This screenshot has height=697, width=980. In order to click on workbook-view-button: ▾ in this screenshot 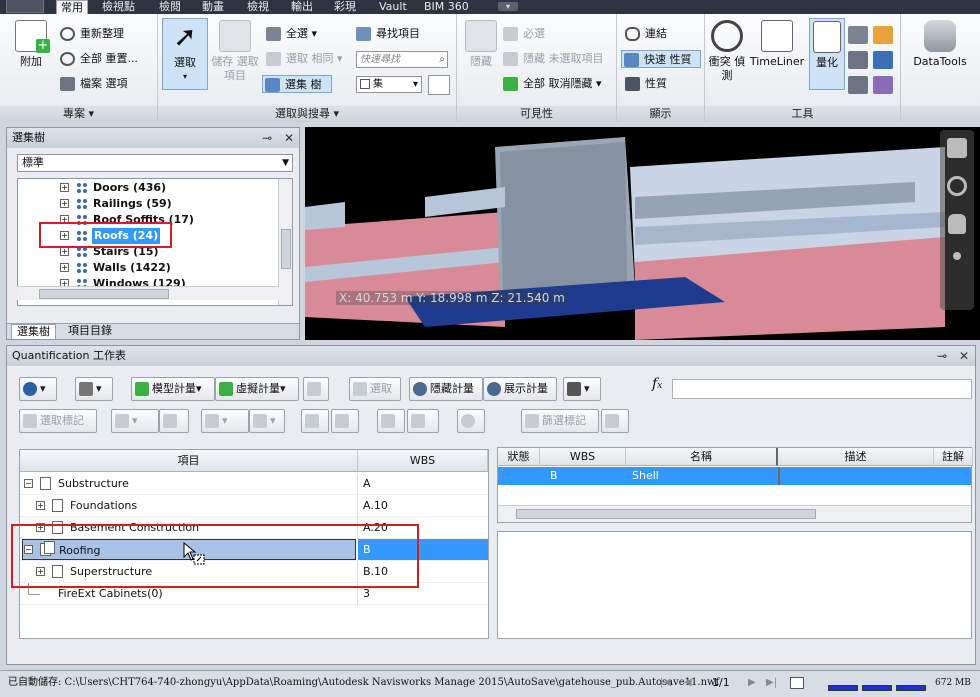, I will do `click(94, 389)`.